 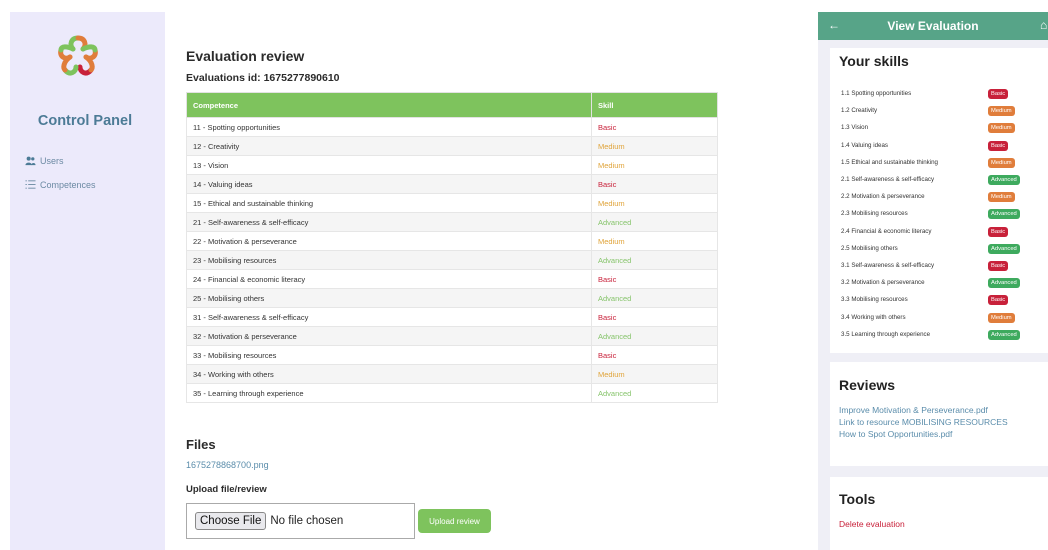 I want to click on file-input: Choose File No file chosen, so click(x=300, y=521).